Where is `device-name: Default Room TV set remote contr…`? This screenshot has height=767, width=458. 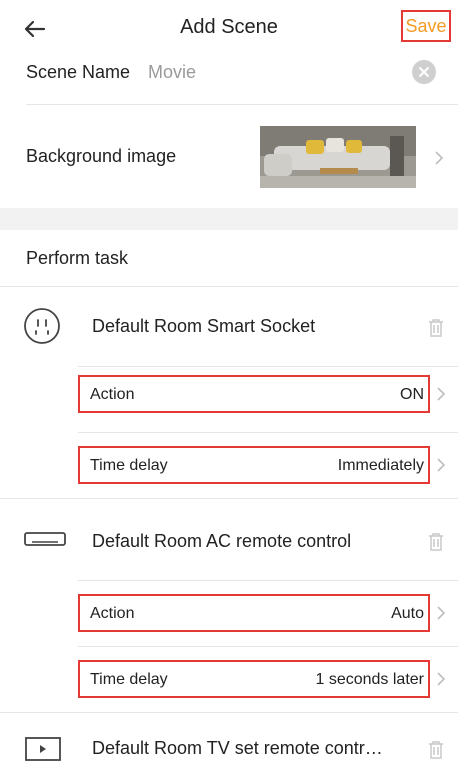 device-name: Default Room TV set remote contr… is located at coordinates (237, 748).